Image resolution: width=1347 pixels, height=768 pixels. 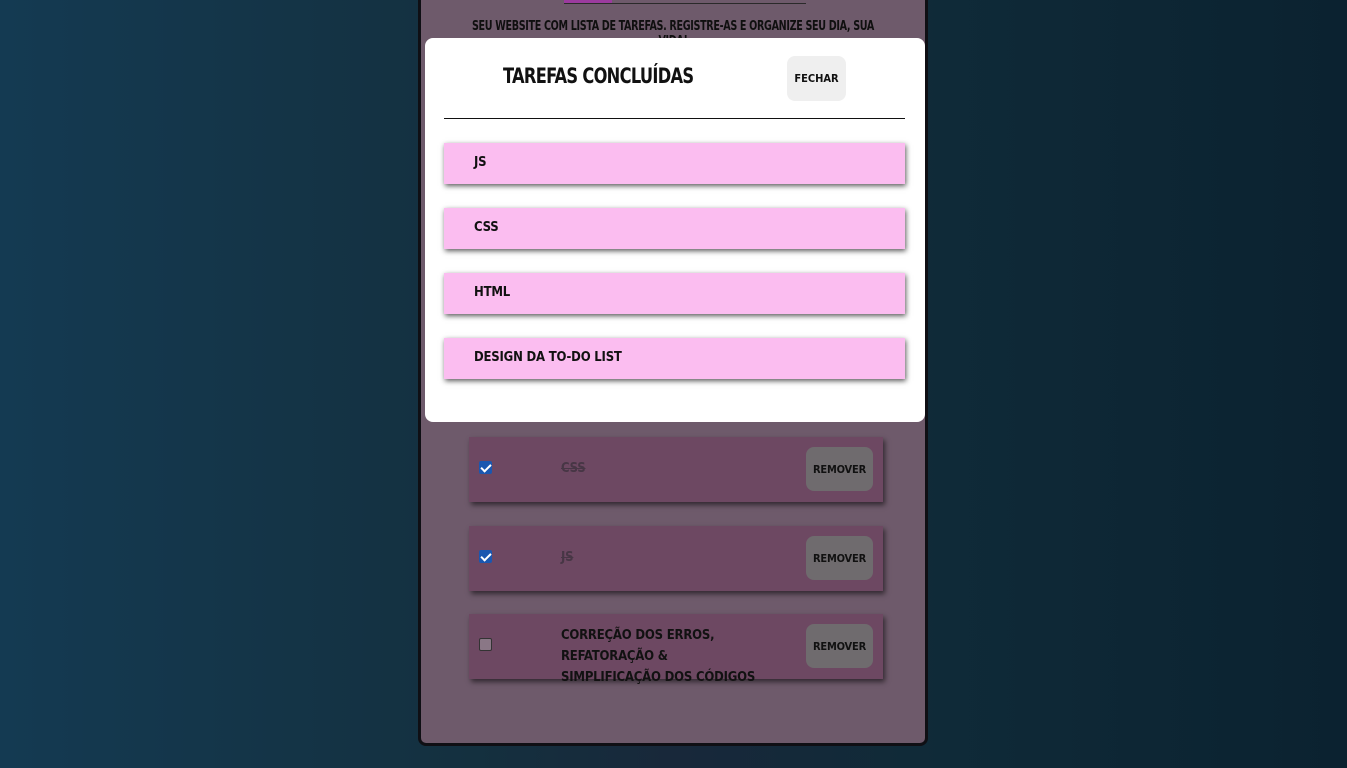 I want to click on completed-task-text: CSS, so click(x=486, y=227).